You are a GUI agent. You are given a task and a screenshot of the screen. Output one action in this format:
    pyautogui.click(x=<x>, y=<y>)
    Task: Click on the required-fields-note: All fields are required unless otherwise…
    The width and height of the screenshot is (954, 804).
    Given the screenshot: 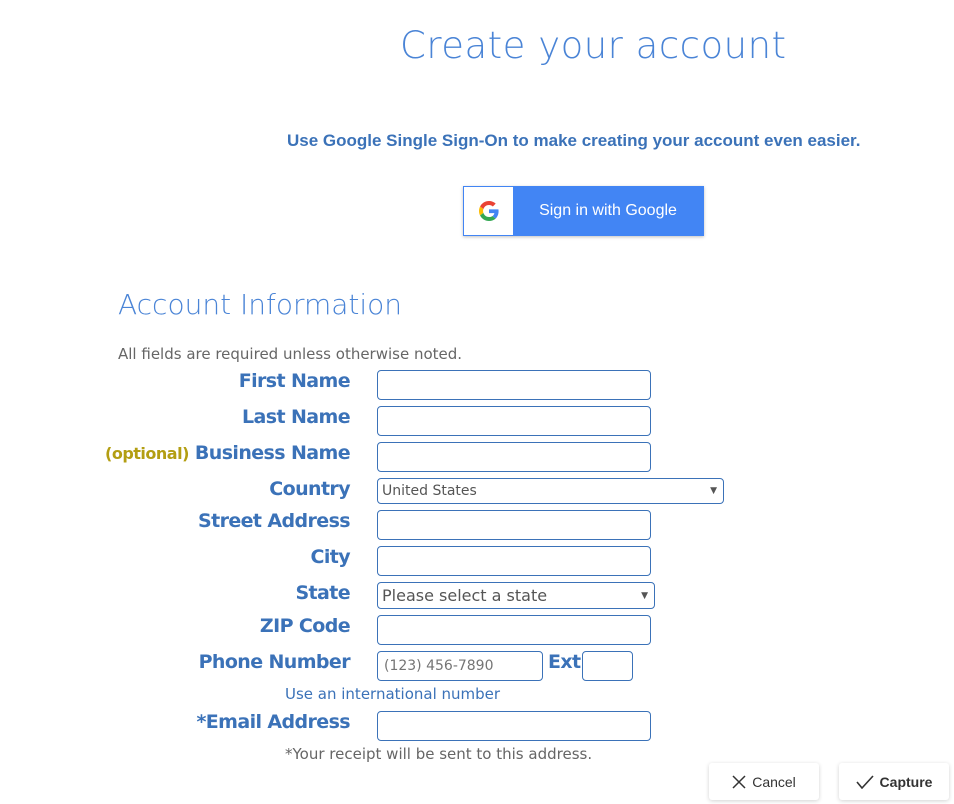 What is the action you would take?
    pyautogui.click(x=290, y=354)
    